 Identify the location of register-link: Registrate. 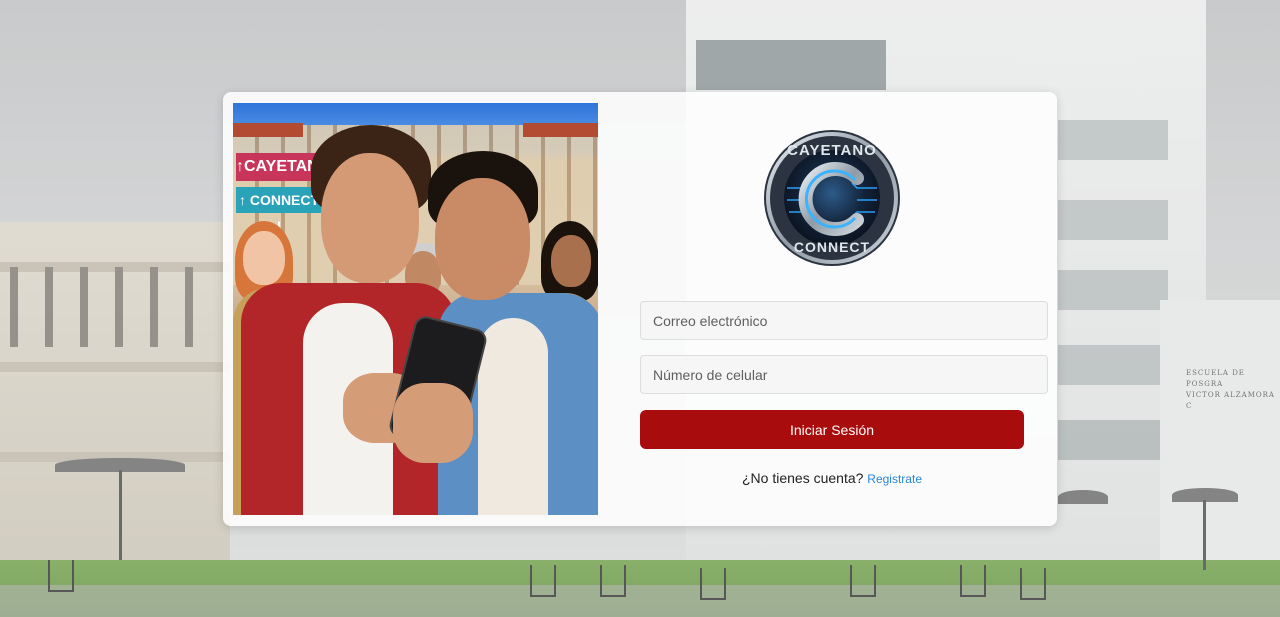
(894, 479).